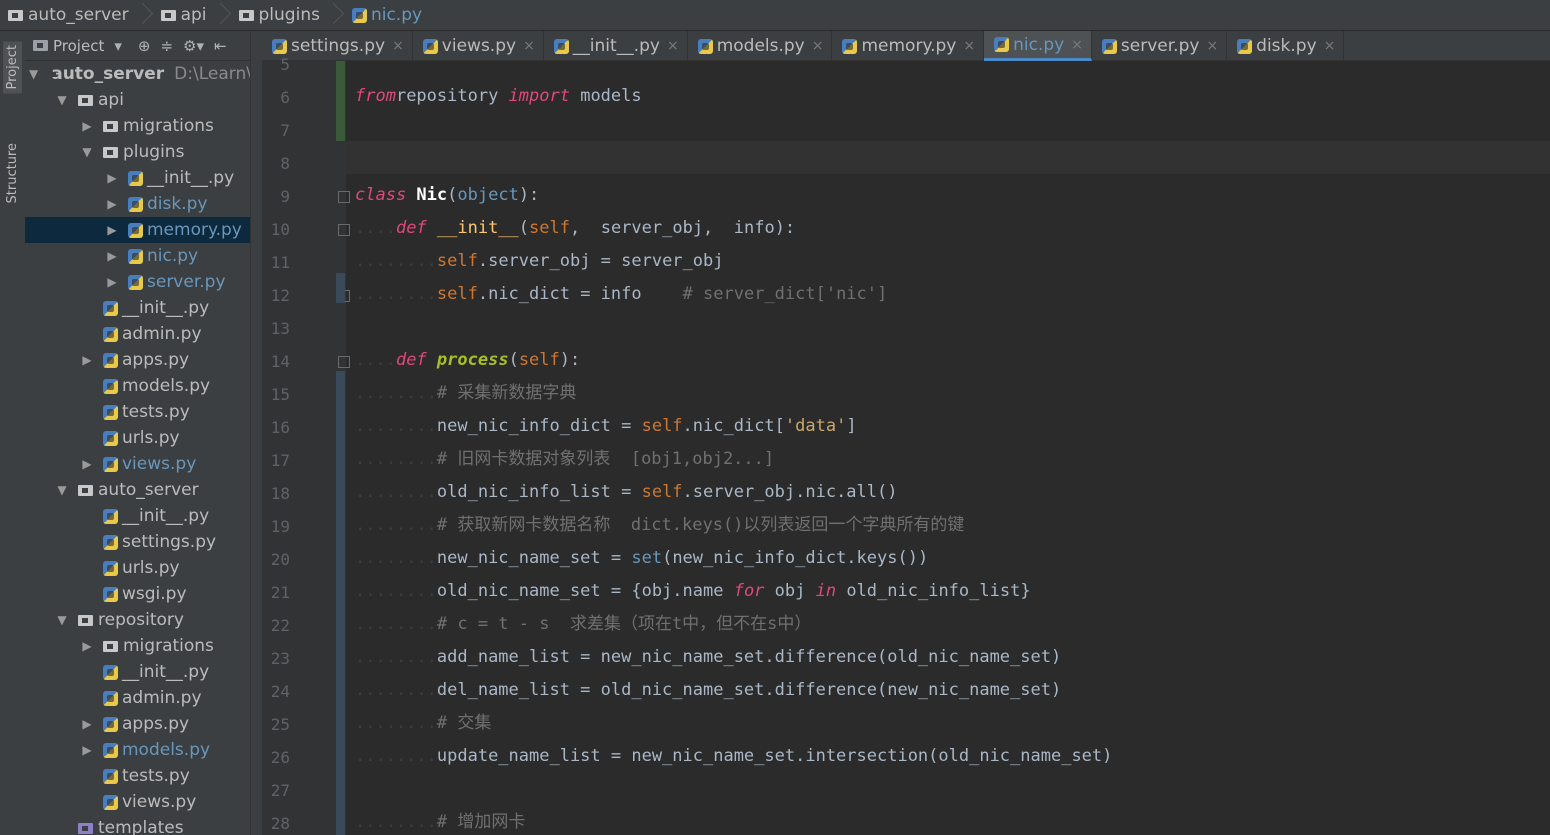 Image resolution: width=1550 pixels, height=835 pixels. Describe the element at coordinates (143, 230) in the screenshot. I see `tree-item: ▶ memory.py` at that location.